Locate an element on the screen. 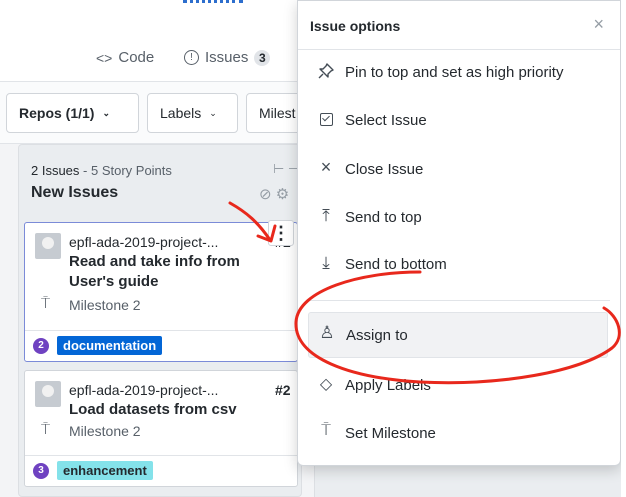  menu-item-label: Close Issue is located at coordinates (384, 169).